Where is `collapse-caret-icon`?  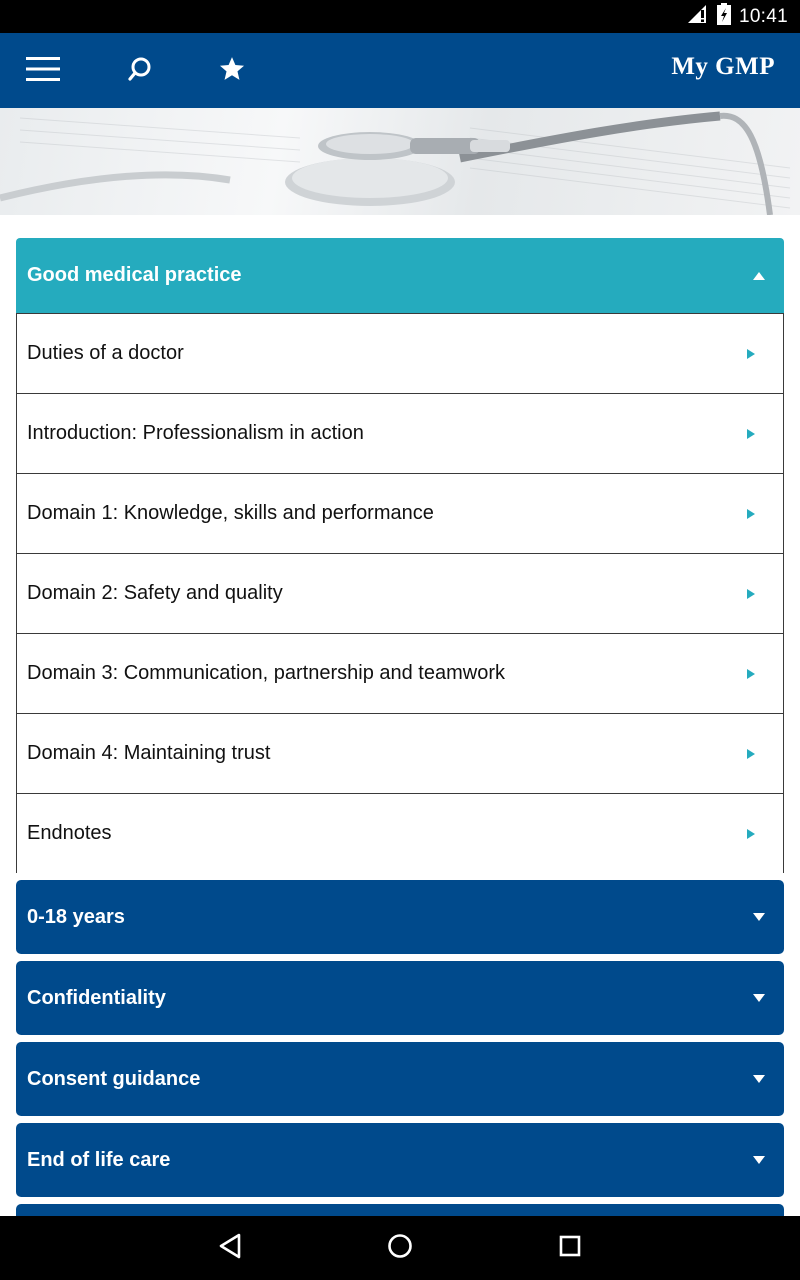 collapse-caret-icon is located at coordinates (759, 275).